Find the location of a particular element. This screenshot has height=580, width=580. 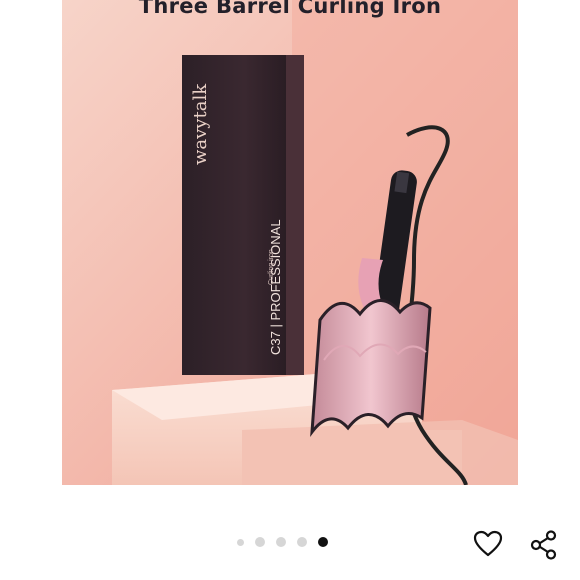

share-icon is located at coordinates (543, 545).